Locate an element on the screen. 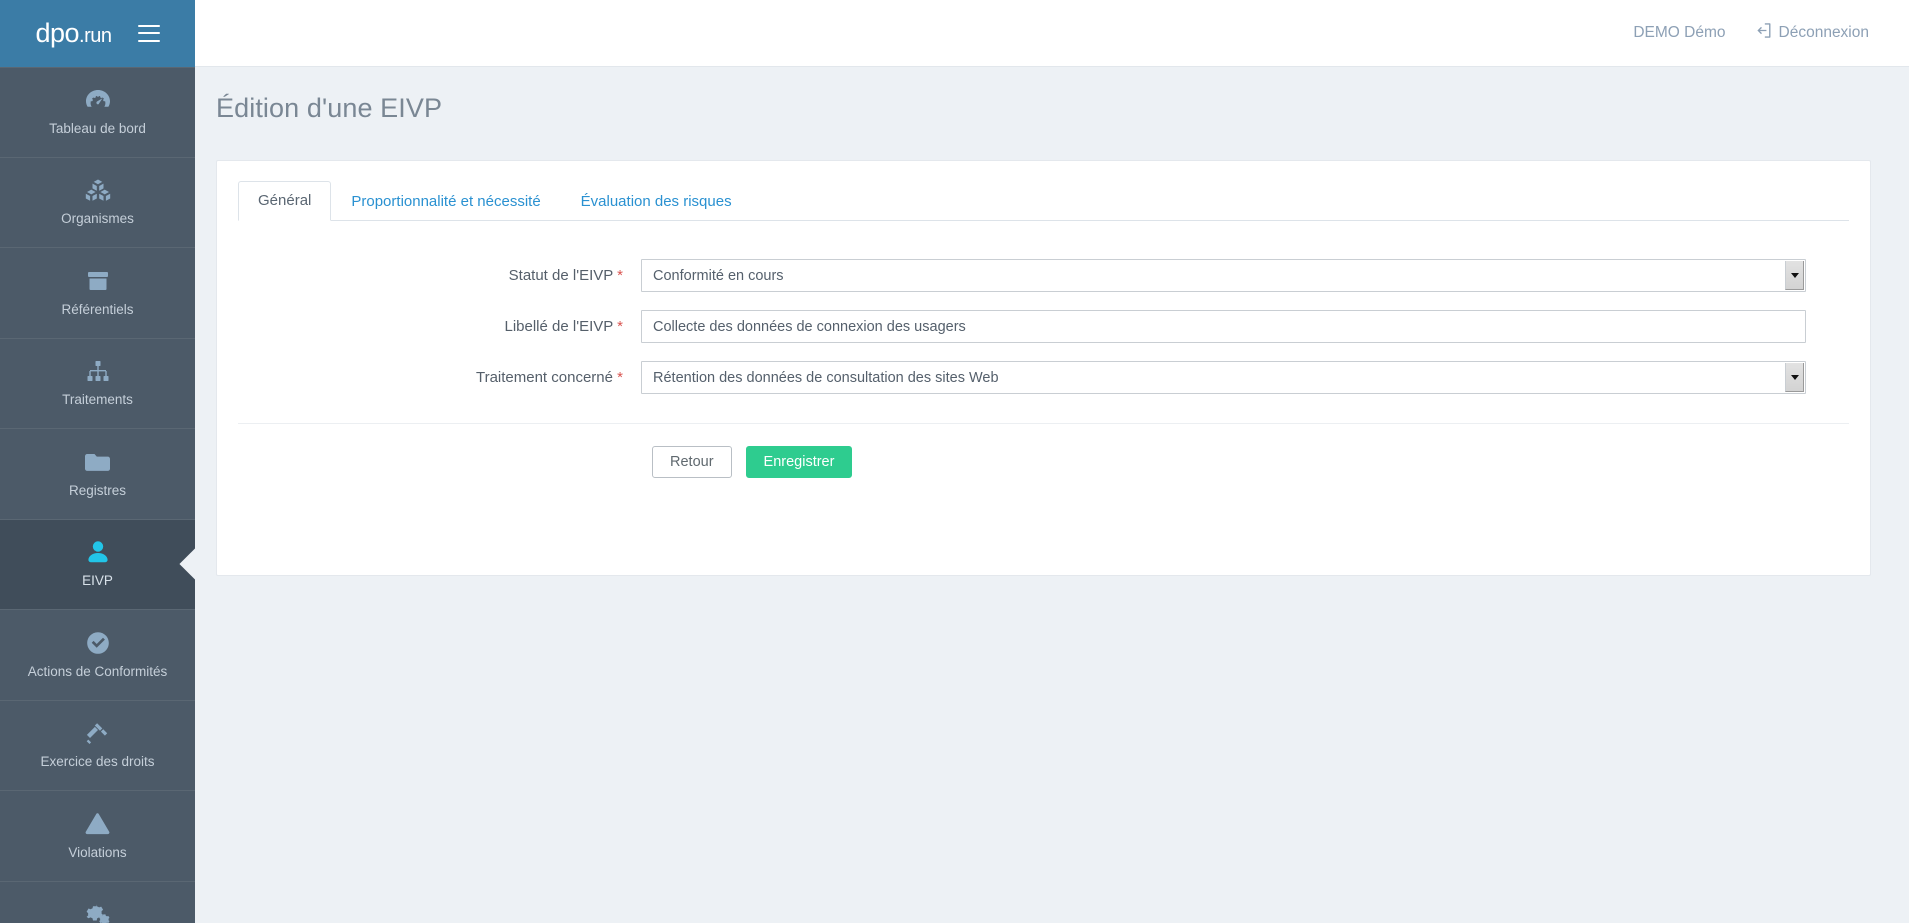 This screenshot has height=923, width=1909. top-header-bar: dpo.run DEMO Démo Déconnexion is located at coordinates (954, 33).